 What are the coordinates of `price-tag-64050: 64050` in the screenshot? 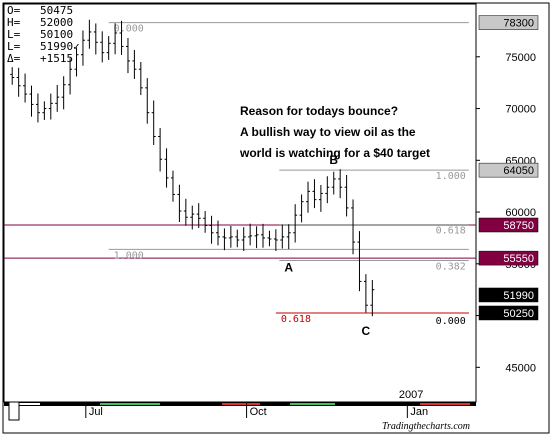 It's located at (508, 170).